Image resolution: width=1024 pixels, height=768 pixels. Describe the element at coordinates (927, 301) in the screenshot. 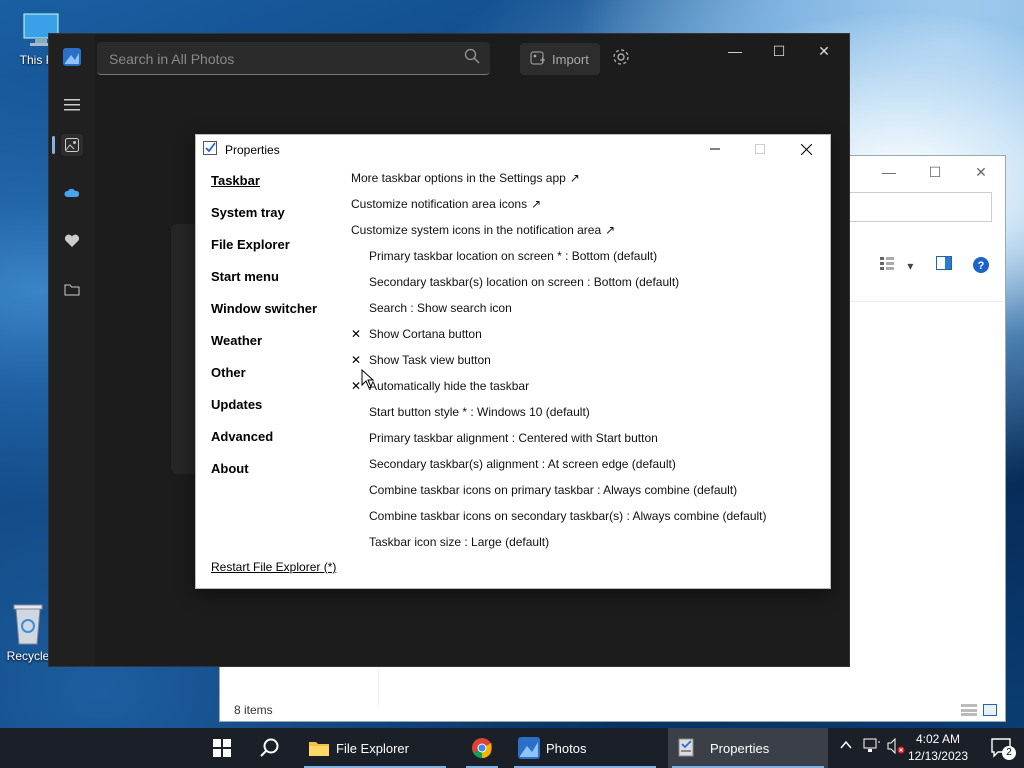

I see `divider` at that location.